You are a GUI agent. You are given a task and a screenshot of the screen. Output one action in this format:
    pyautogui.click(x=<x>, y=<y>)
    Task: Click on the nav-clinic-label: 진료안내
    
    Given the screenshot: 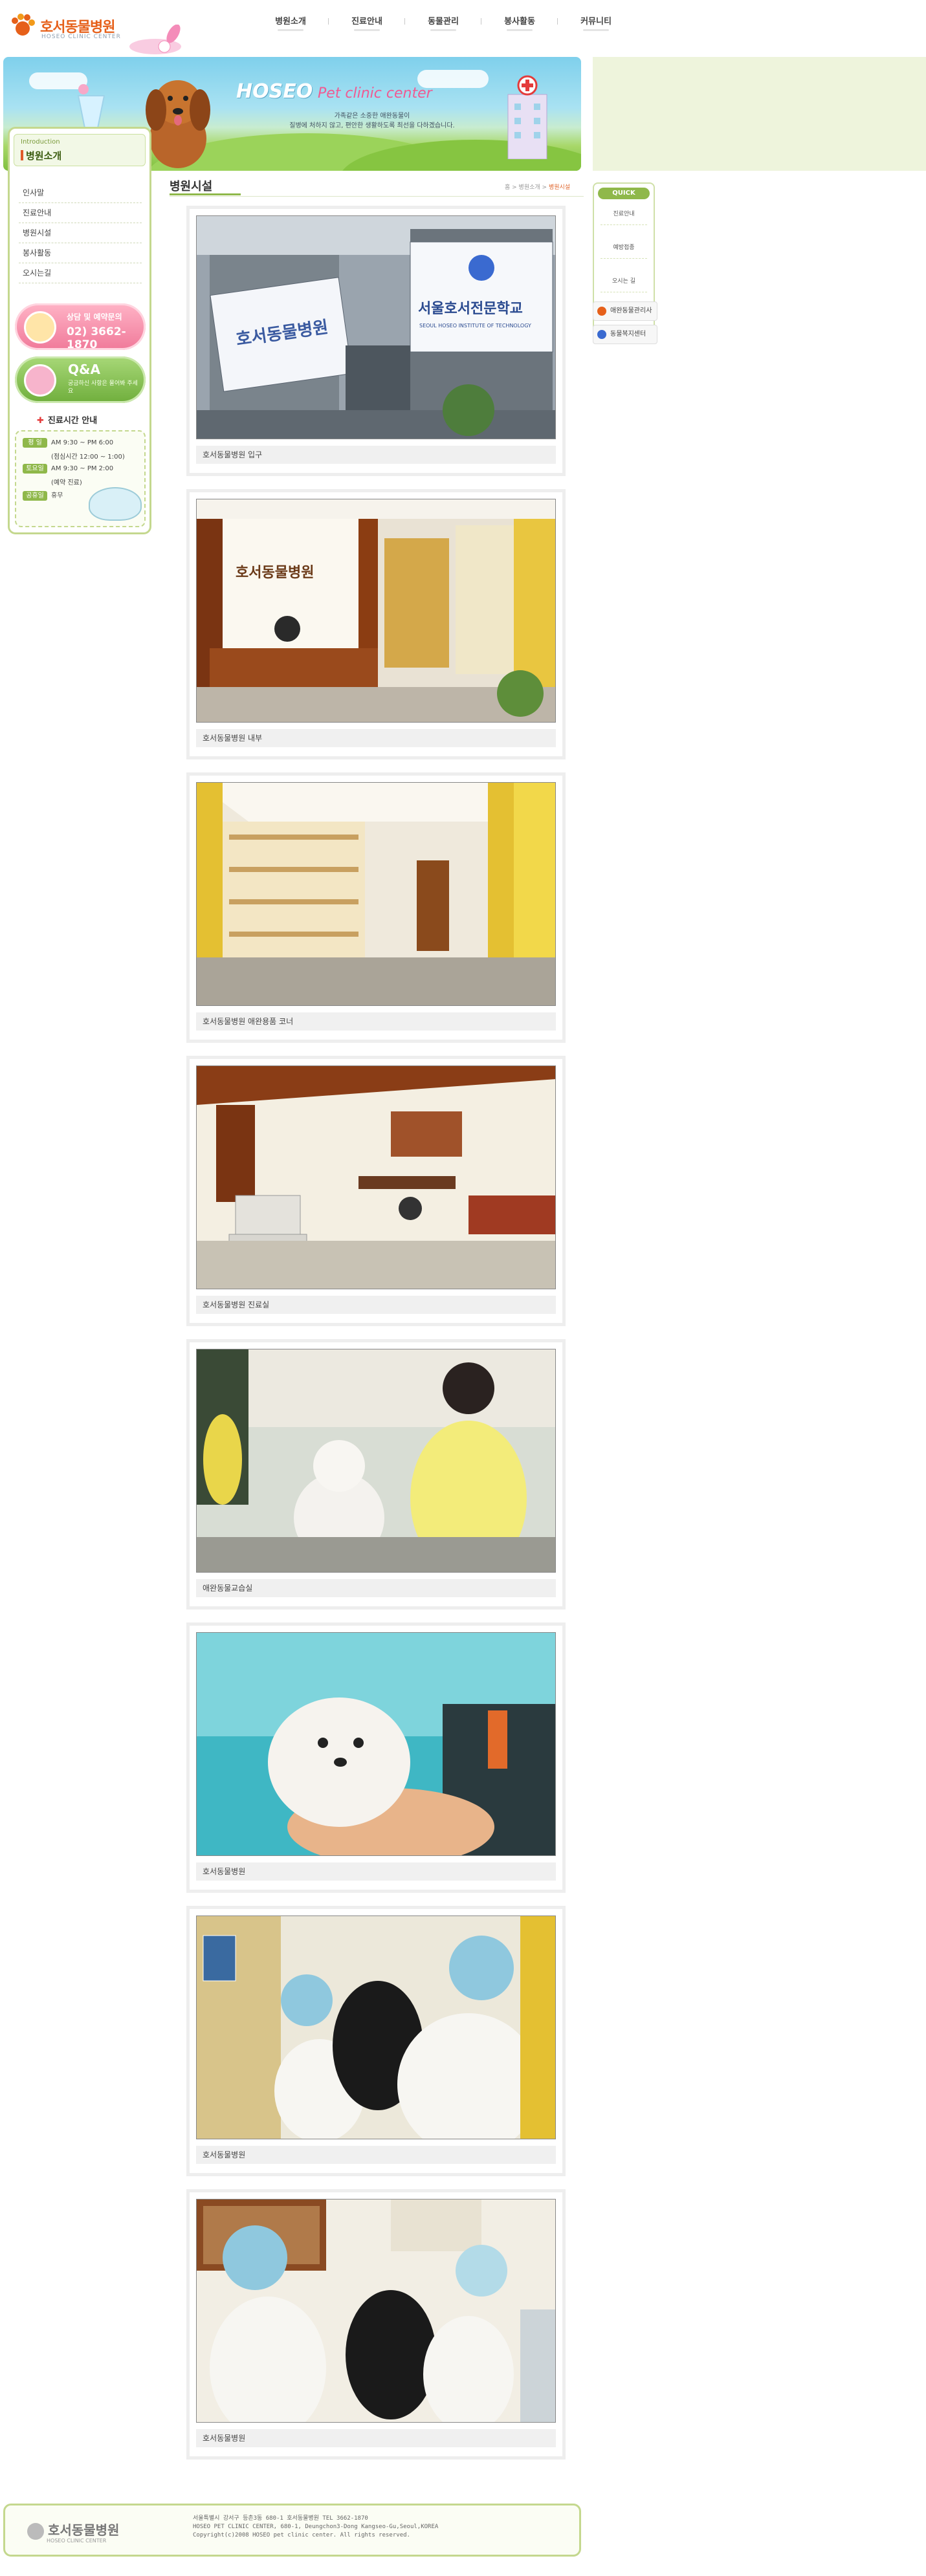 What is the action you would take?
    pyautogui.click(x=366, y=22)
    